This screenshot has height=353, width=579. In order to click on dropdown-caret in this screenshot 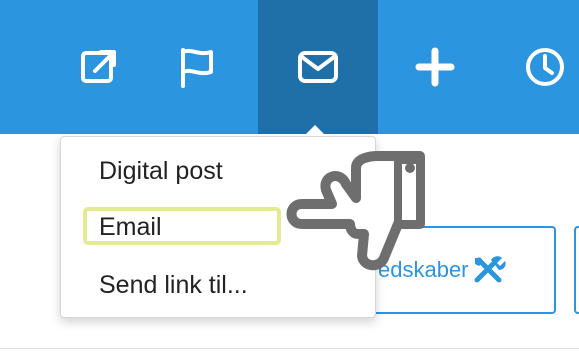, I will do `click(315, 130)`.